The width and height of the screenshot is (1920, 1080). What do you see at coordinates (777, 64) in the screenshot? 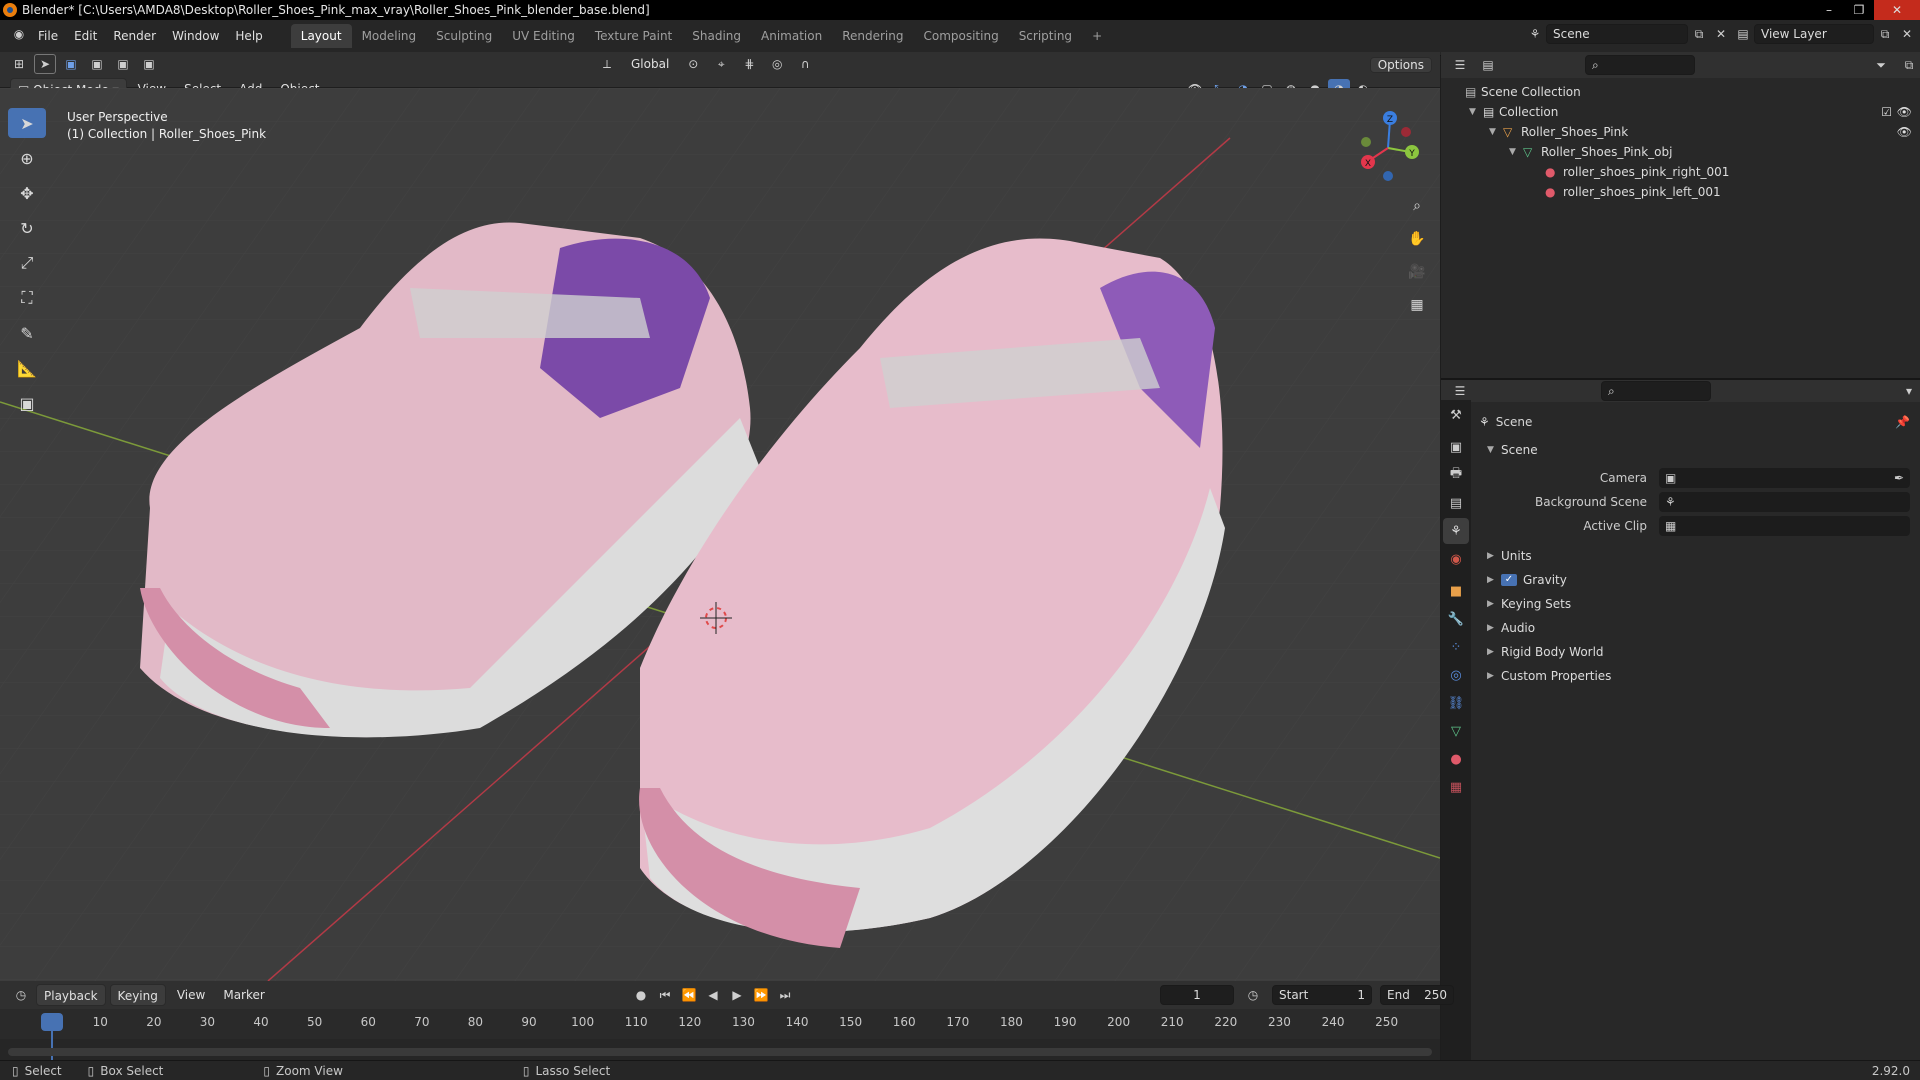
I see `proportional-edit-icon: ◎` at bounding box center [777, 64].